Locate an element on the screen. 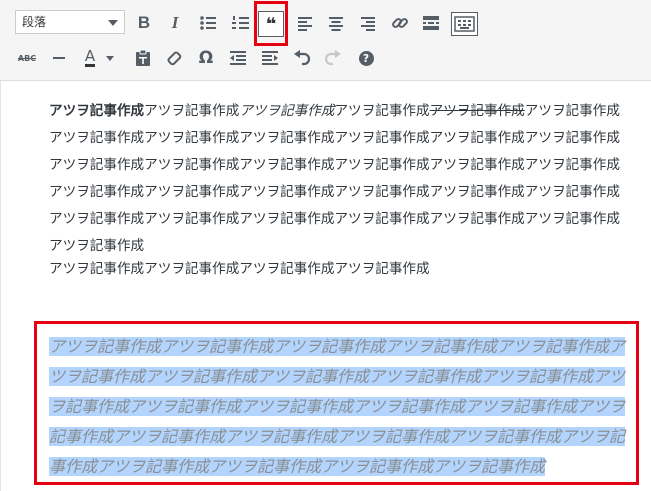 The width and height of the screenshot is (651, 491). insert-link-button is located at coordinates (400, 23).